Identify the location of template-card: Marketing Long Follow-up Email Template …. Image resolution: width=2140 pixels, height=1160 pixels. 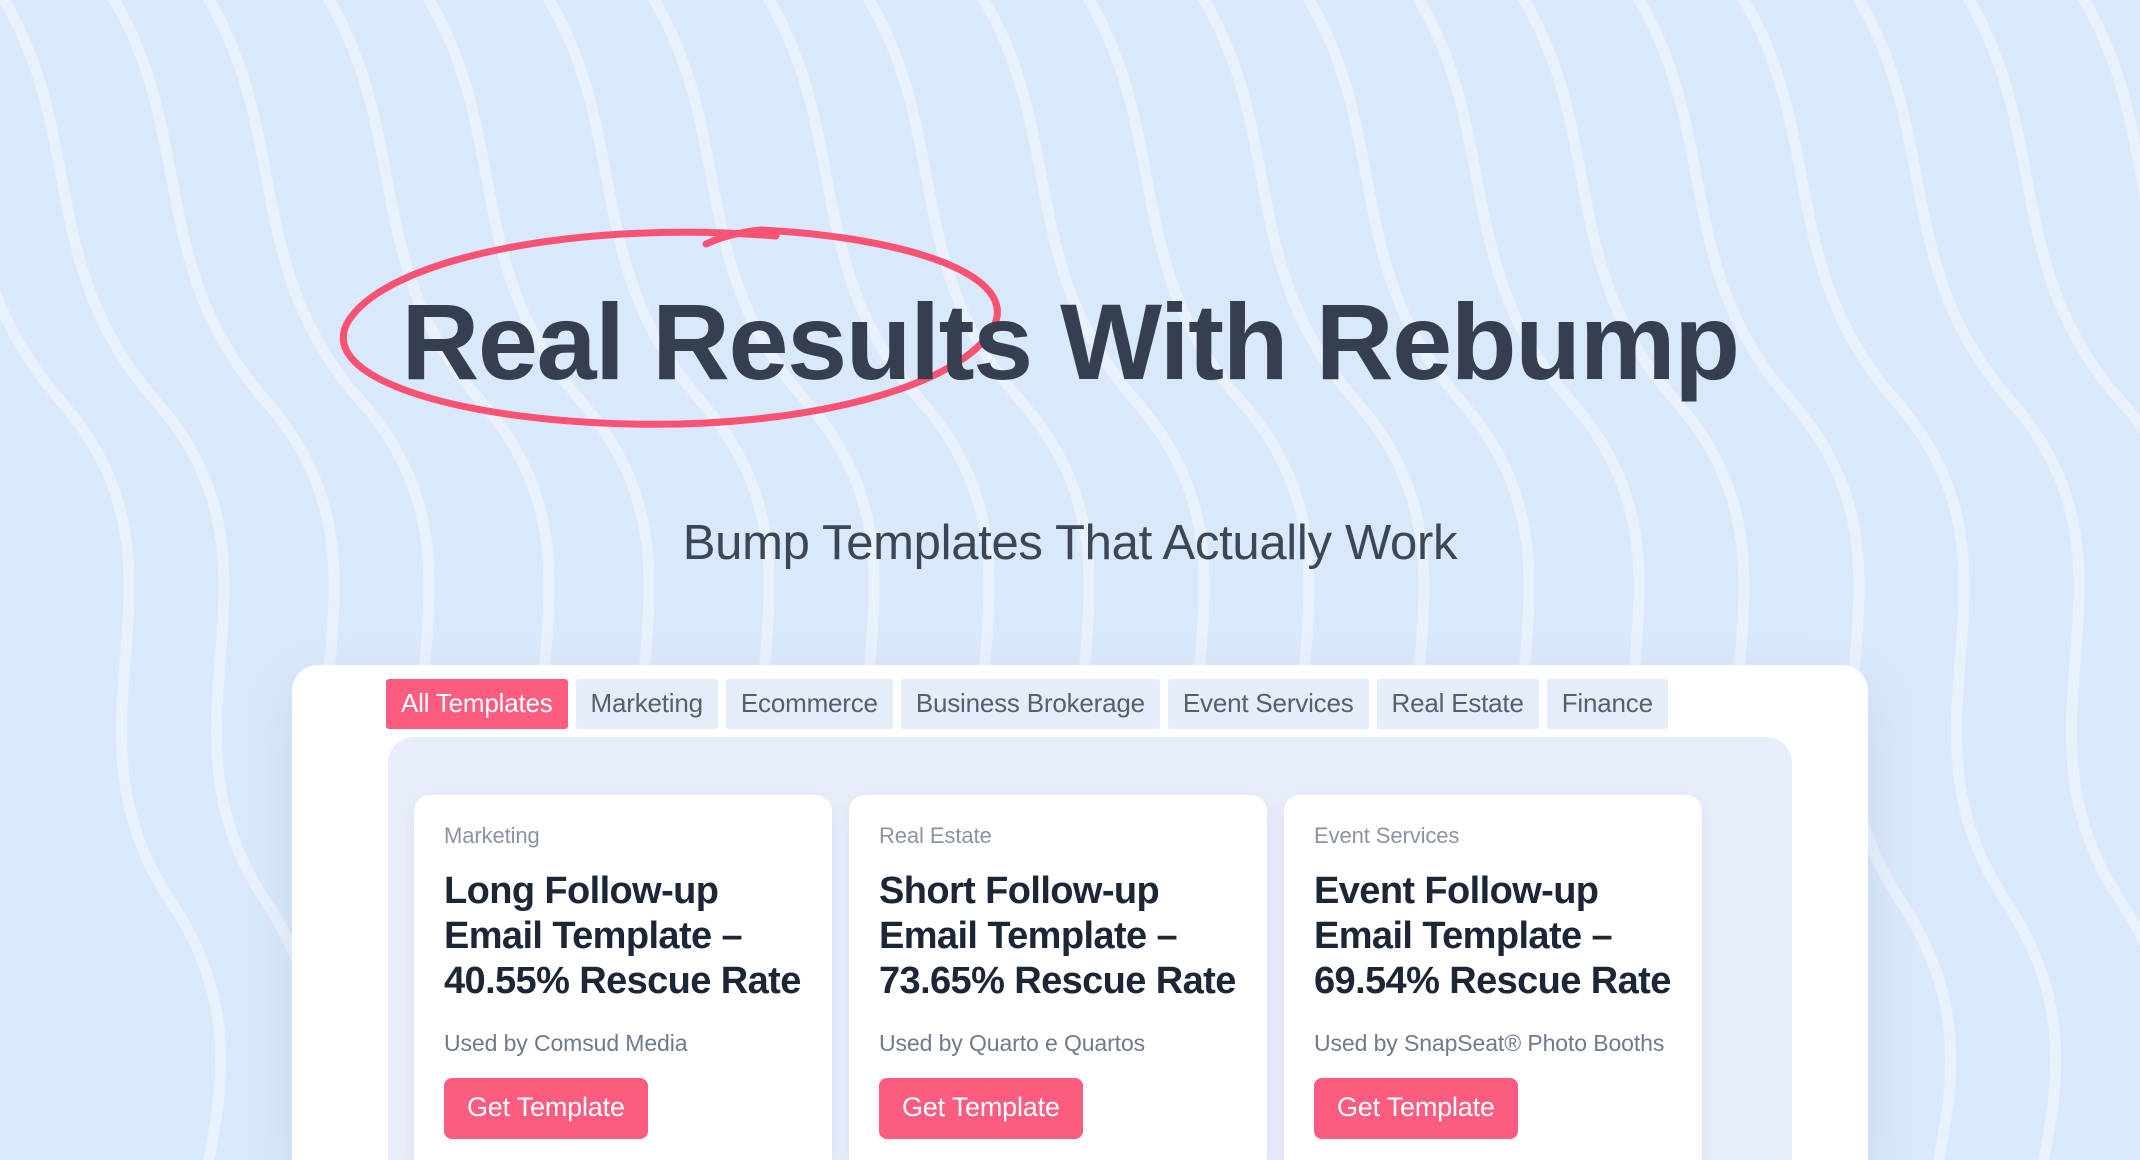
(623, 977).